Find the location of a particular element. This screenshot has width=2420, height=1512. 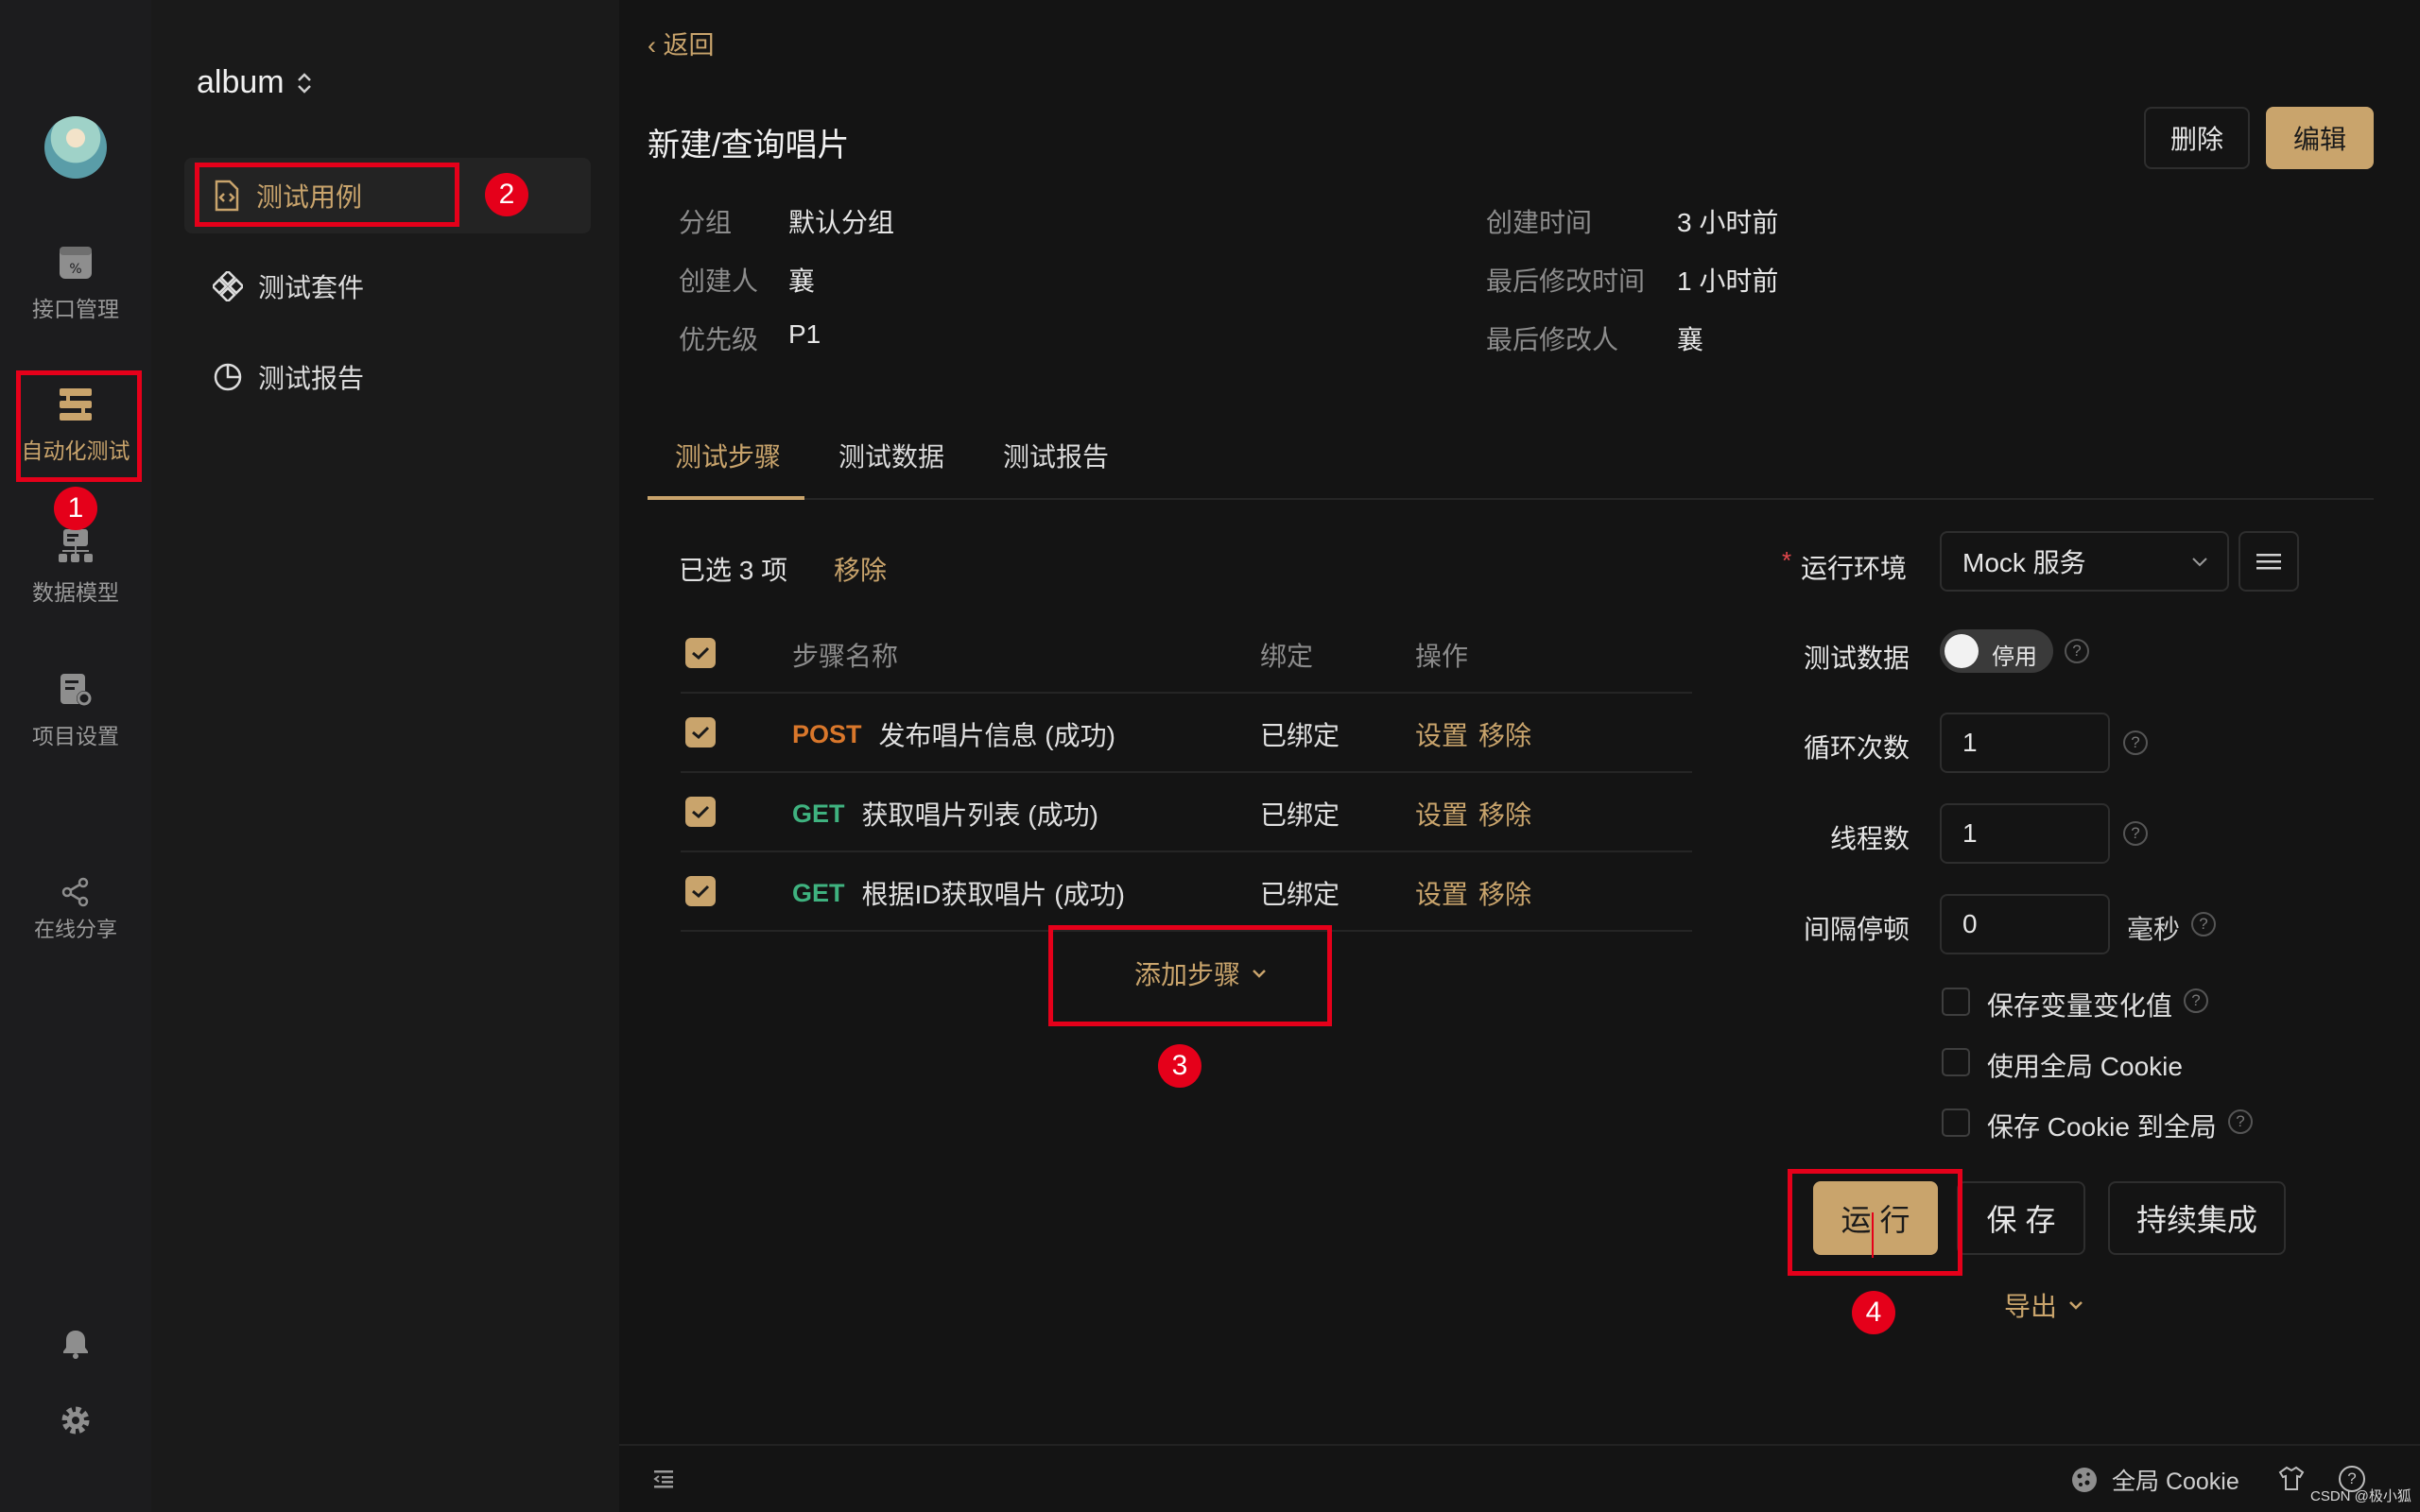

test-data-label: 测试数据 is located at coordinates (1857, 658).